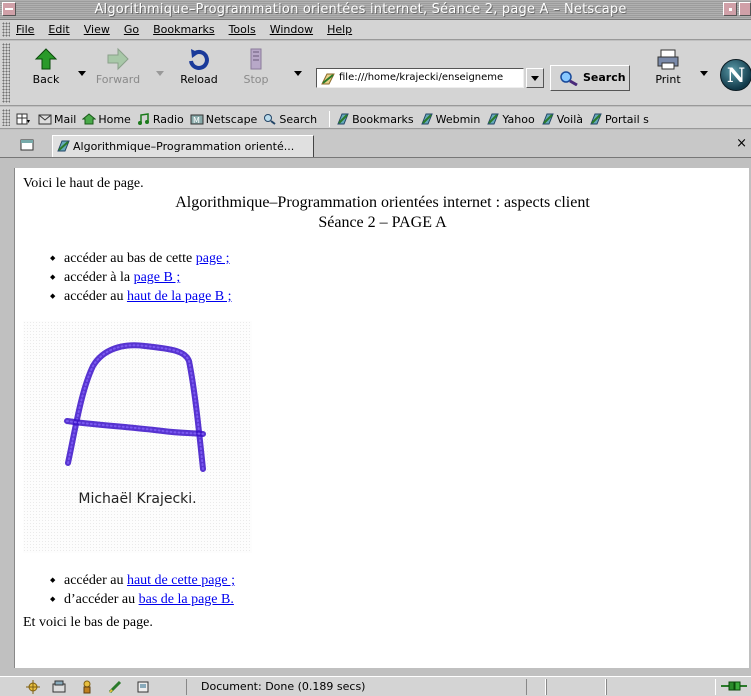 This screenshot has height=696, width=751. What do you see at coordinates (256, 59) in the screenshot?
I see `stop-icon` at bounding box center [256, 59].